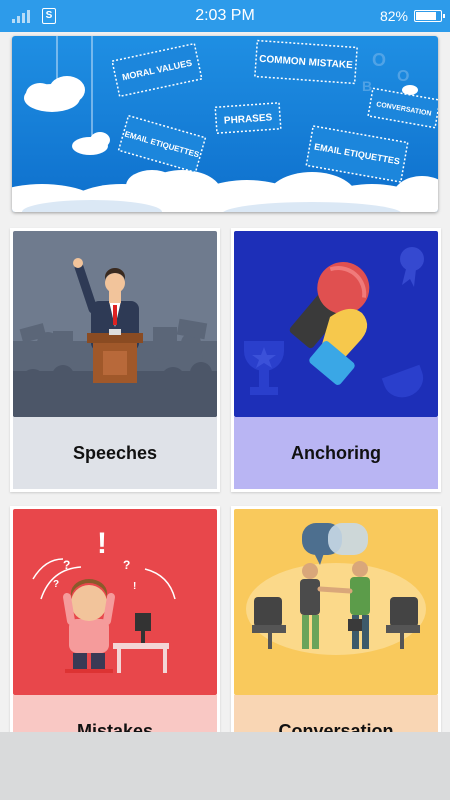 The width and height of the screenshot is (450, 800). Describe the element at coordinates (225, 16) in the screenshot. I see `status-bar: S 2:03 PM 82%` at that location.